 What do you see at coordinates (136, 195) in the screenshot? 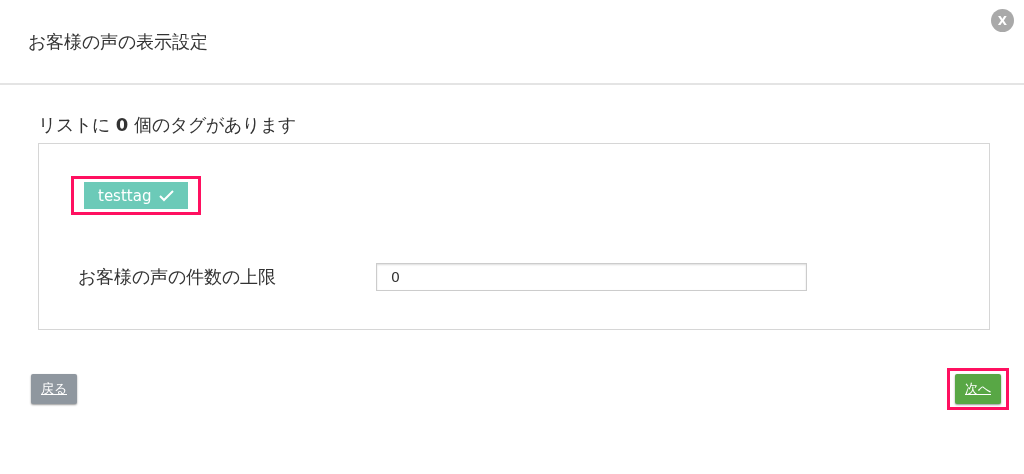
I see `tag-chip: testtag` at bounding box center [136, 195].